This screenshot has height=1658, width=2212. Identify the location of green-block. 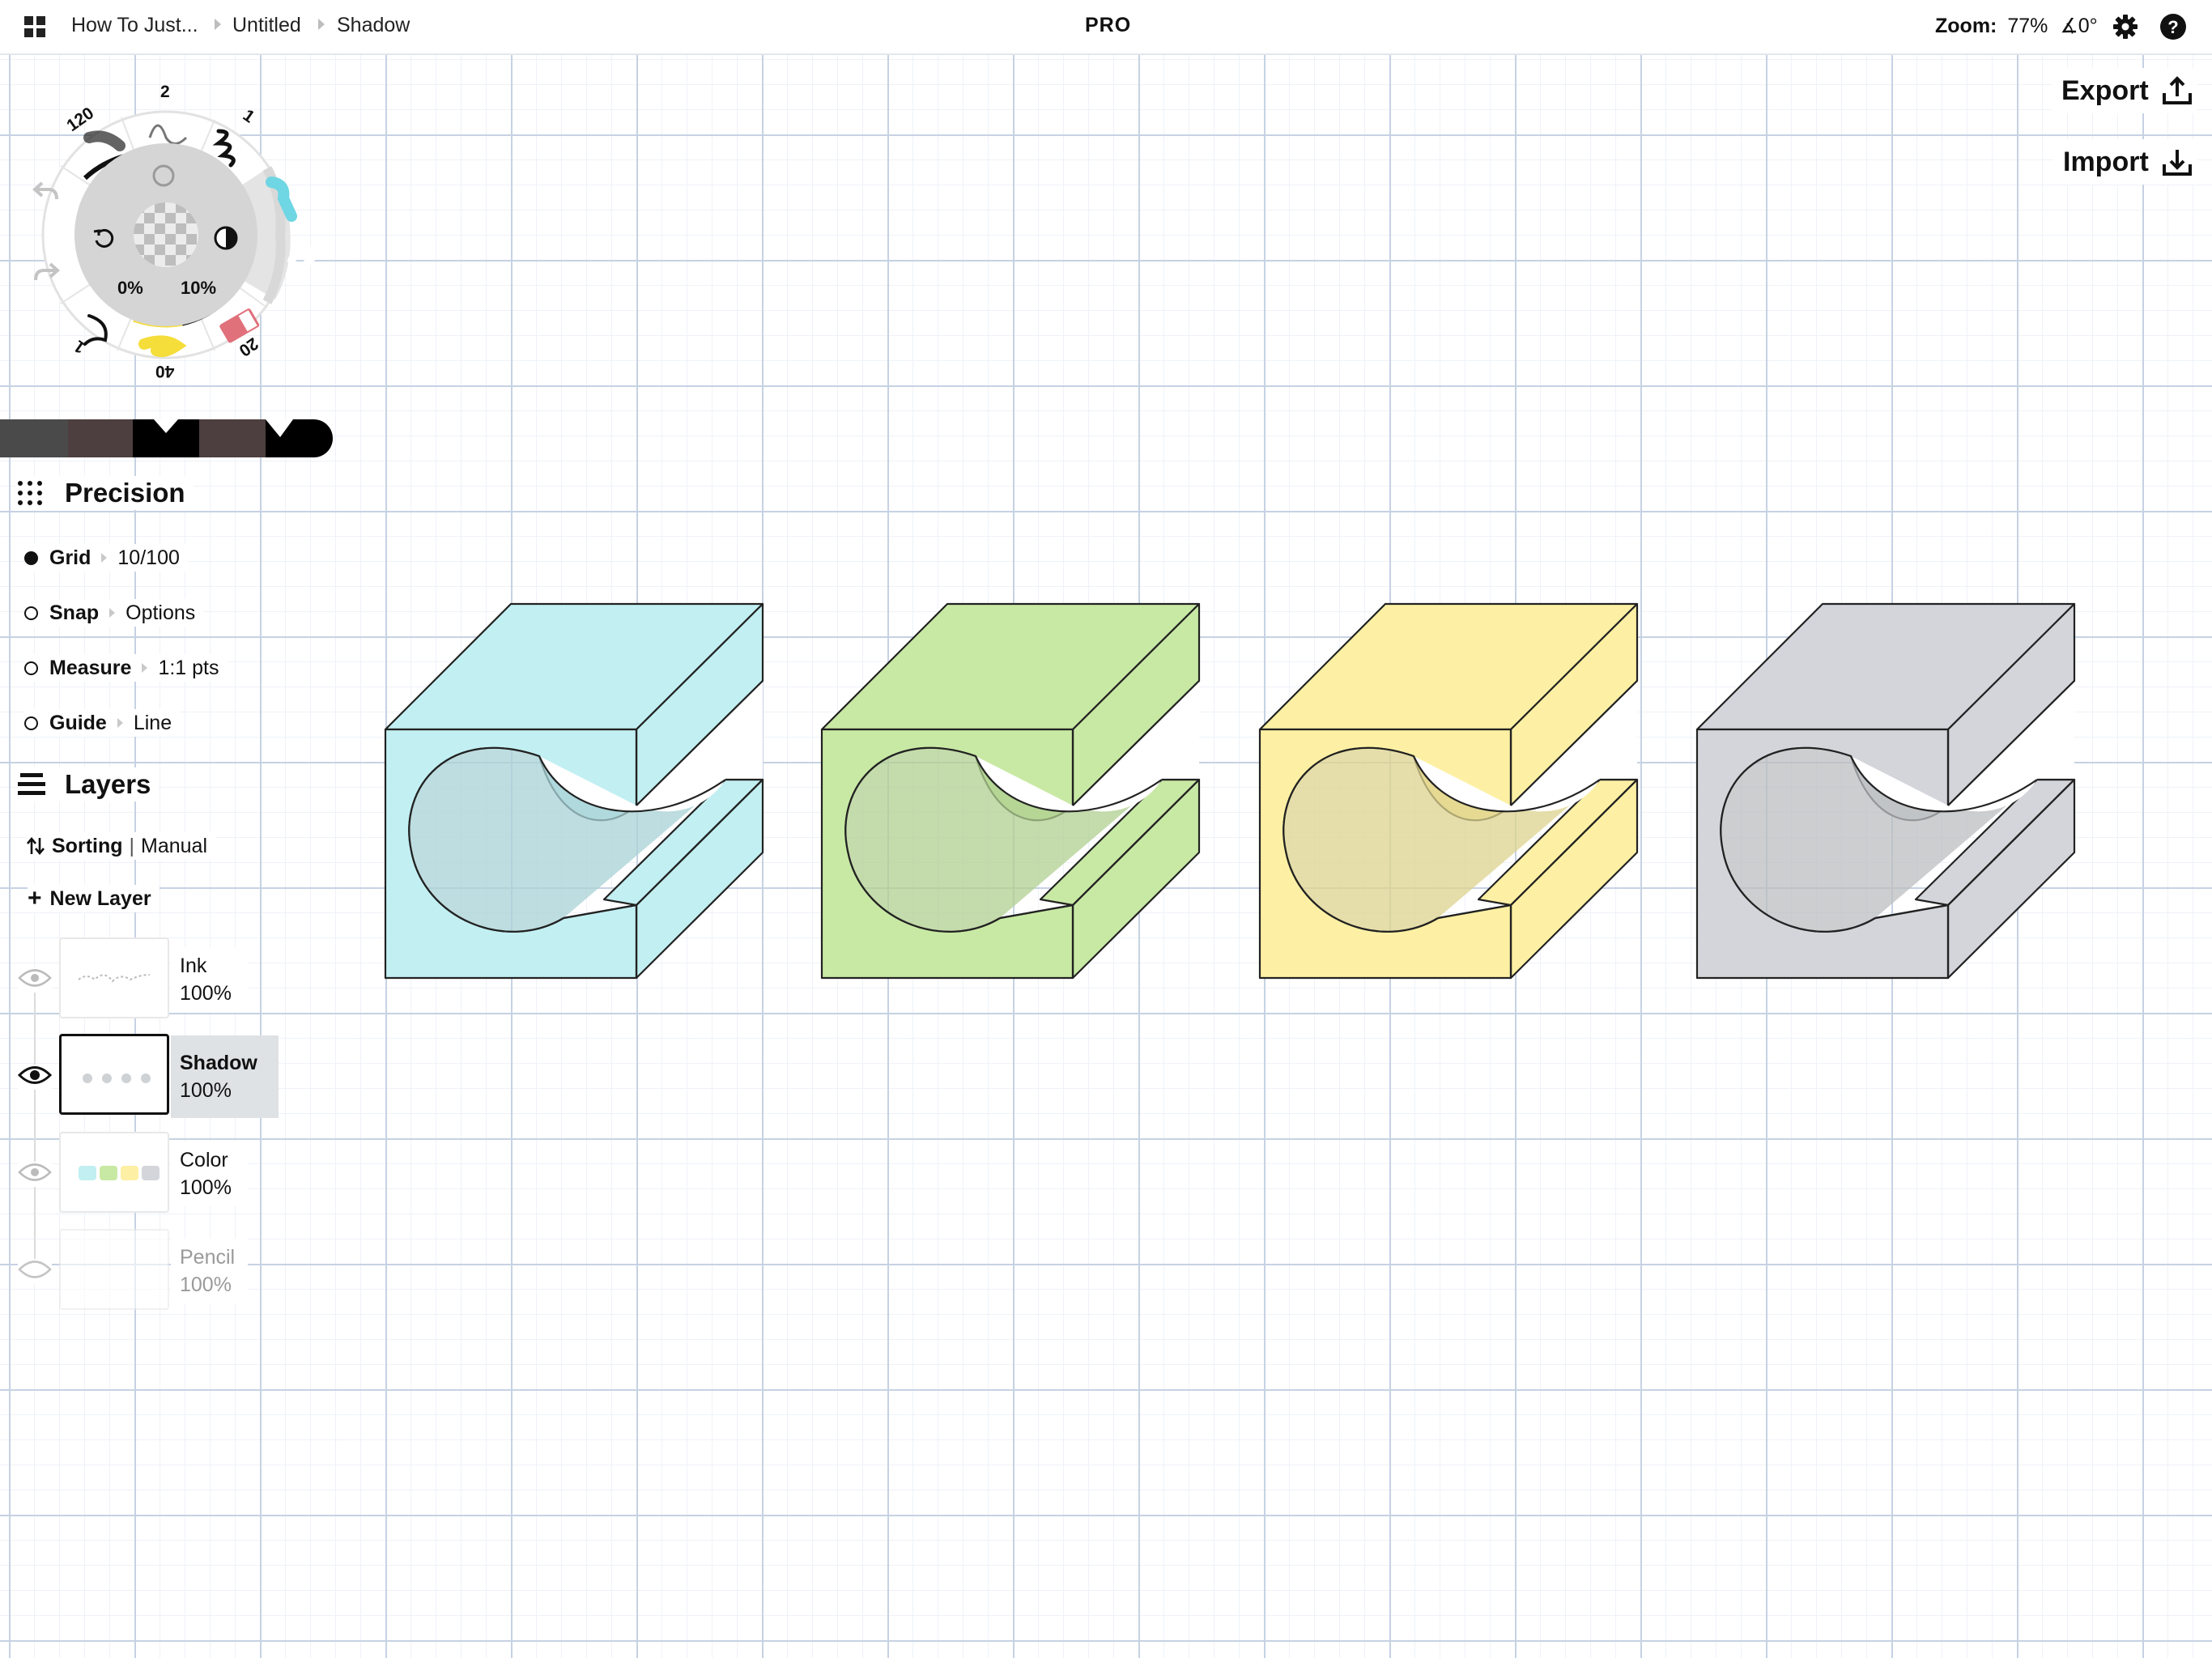
(1011, 791).